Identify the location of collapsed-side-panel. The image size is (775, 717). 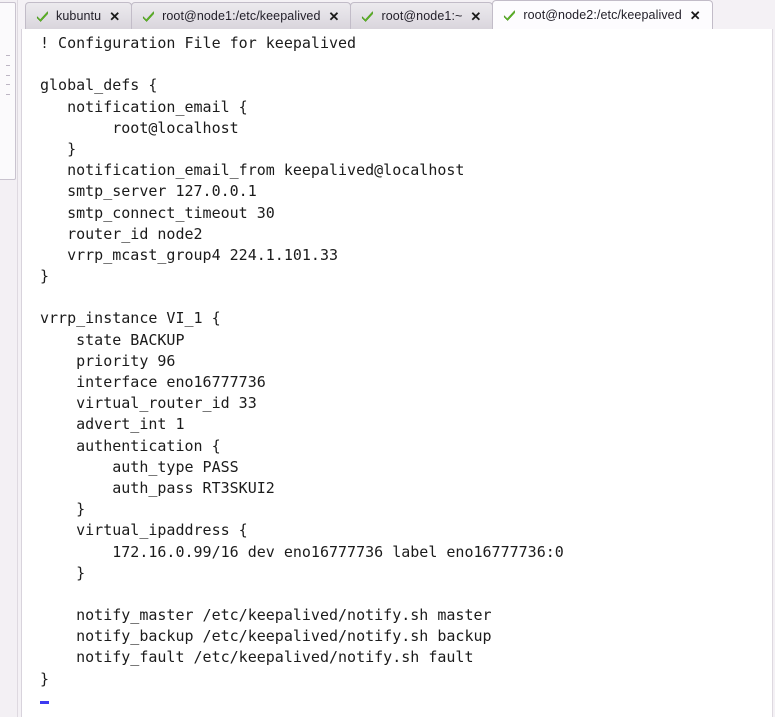
(8, 91).